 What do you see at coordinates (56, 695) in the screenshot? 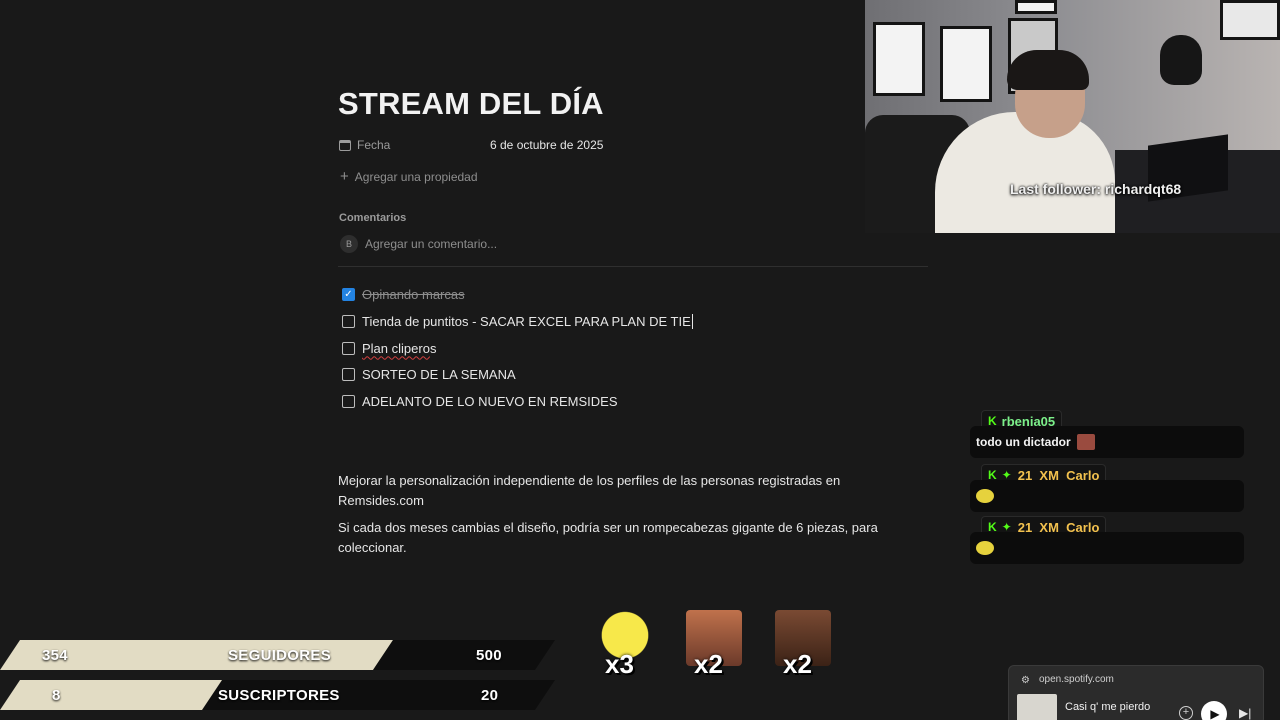
I see `goal-current: 8` at bounding box center [56, 695].